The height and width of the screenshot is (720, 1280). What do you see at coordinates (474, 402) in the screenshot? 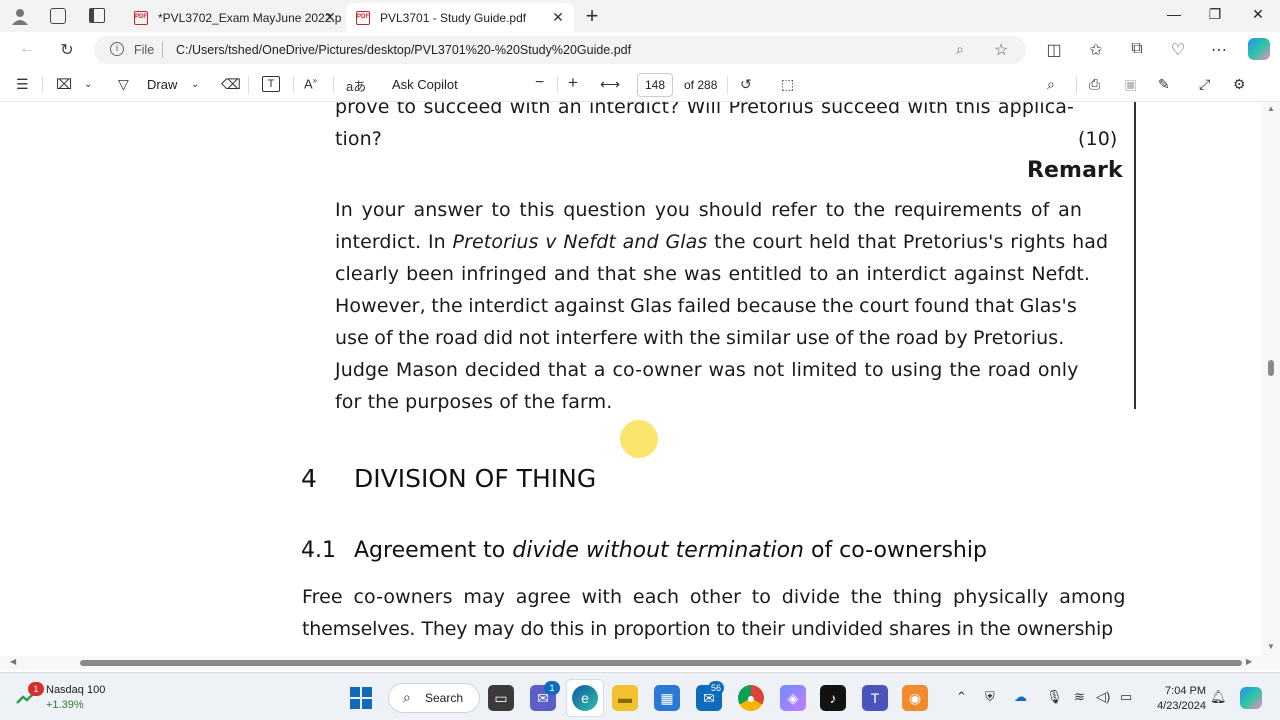
I see `remark-line: for the purposes of the farm.` at bounding box center [474, 402].